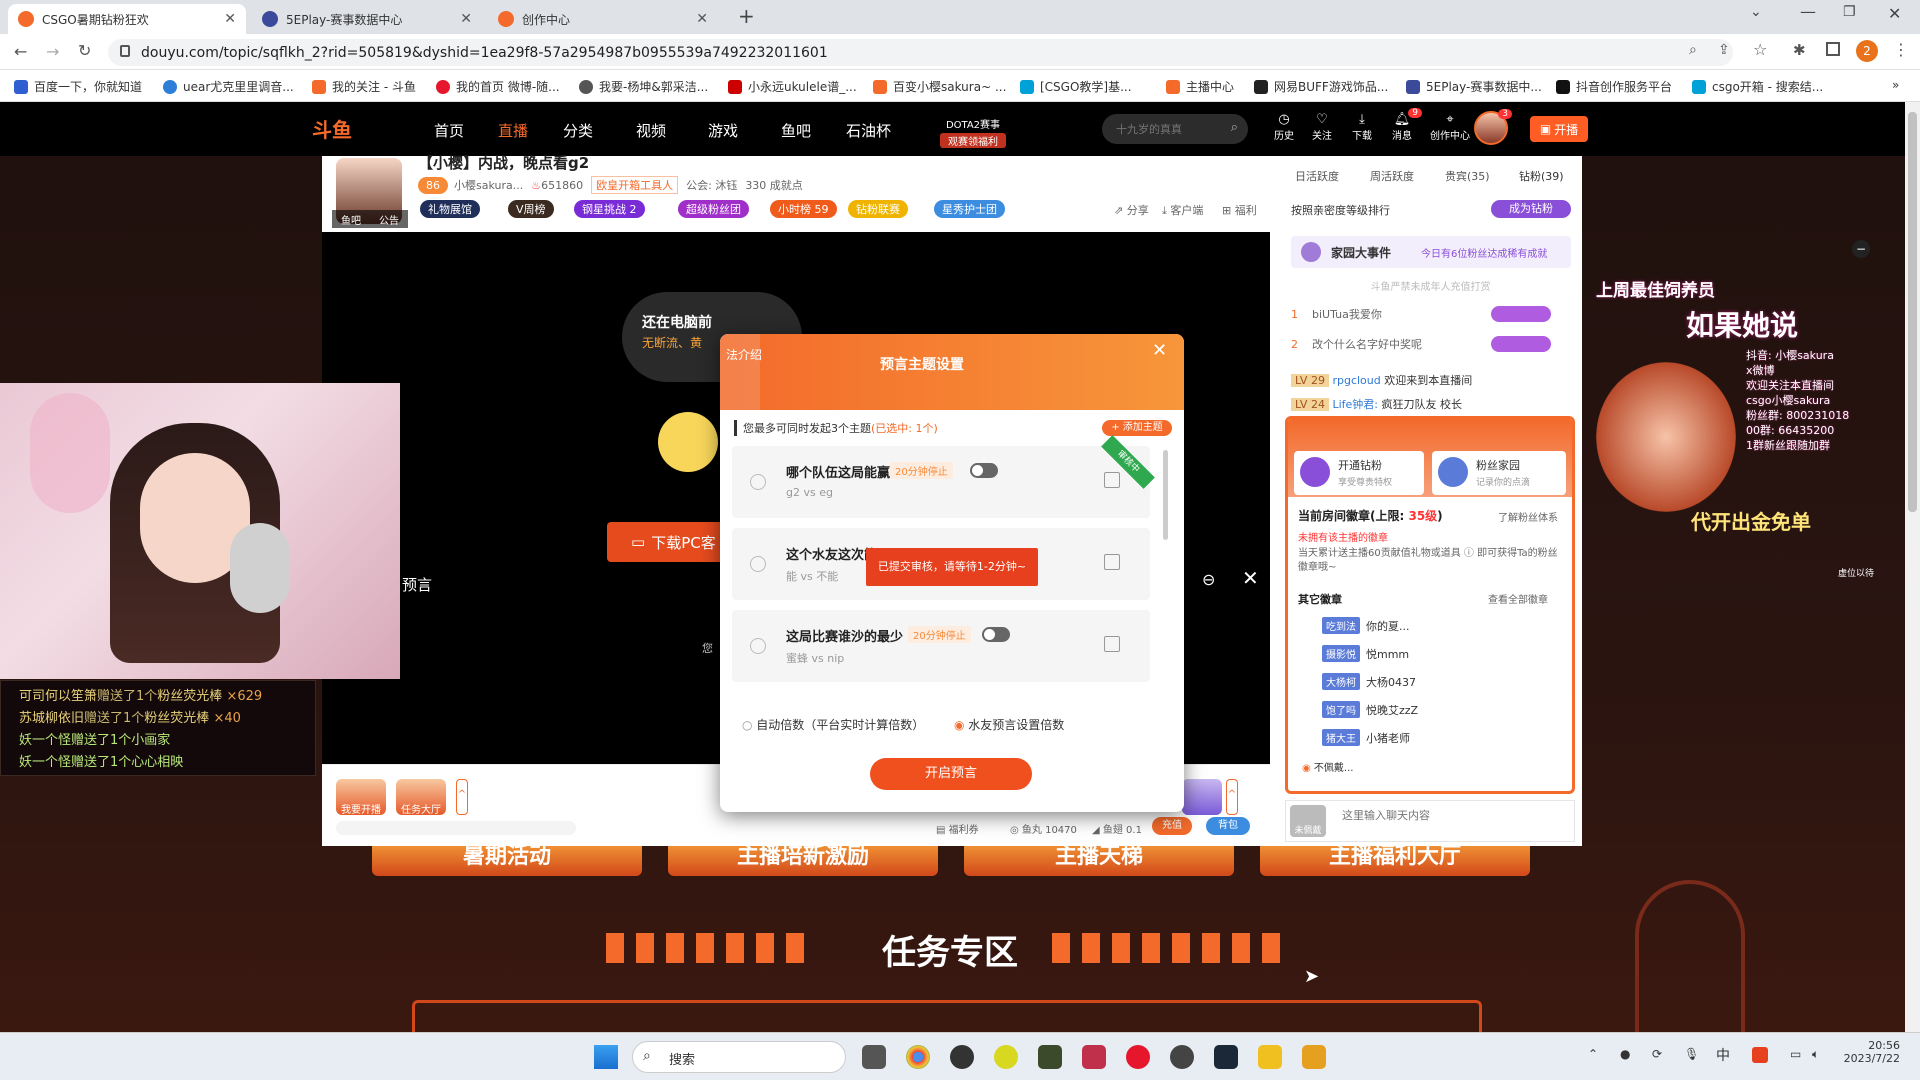 The height and width of the screenshot is (1080, 1920). Describe the element at coordinates (1131, 210) in the screenshot. I see `share-button: ⇗ 分享` at that location.